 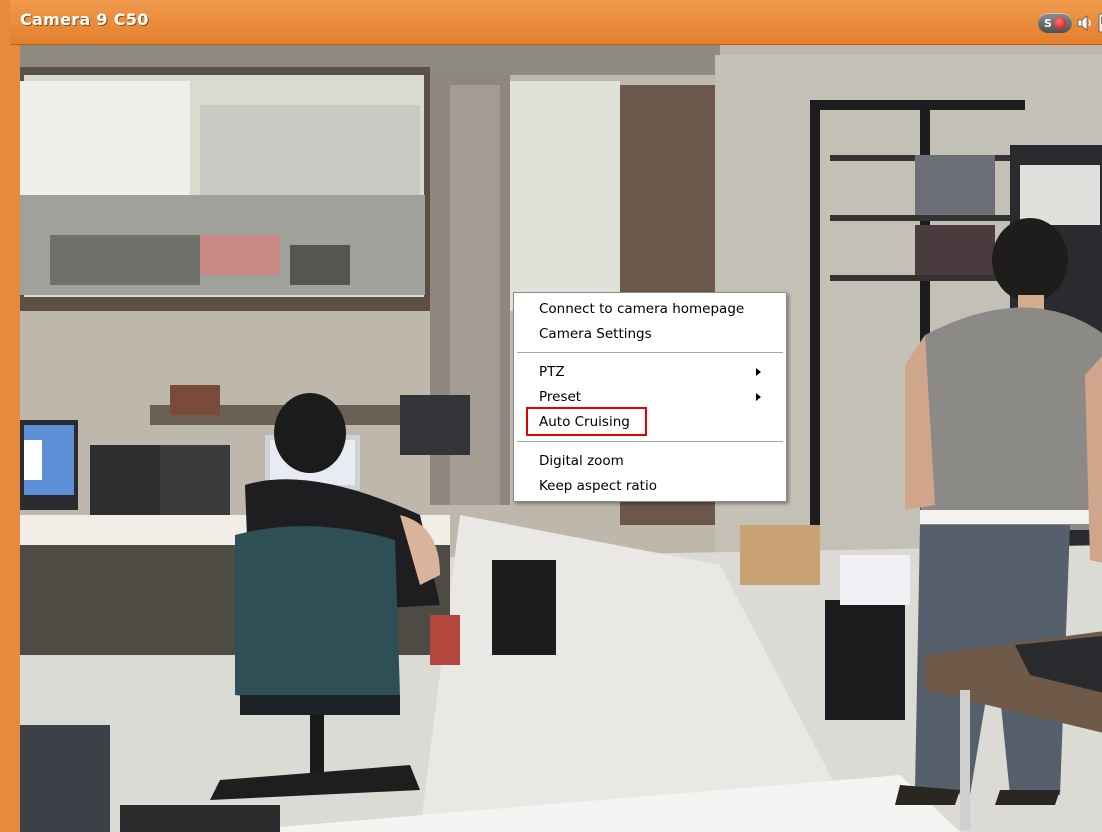 What do you see at coordinates (598, 486) in the screenshot?
I see `menu-item-keep-aspect-ratio: Keep aspect ratio` at bounding box center [598, 486].